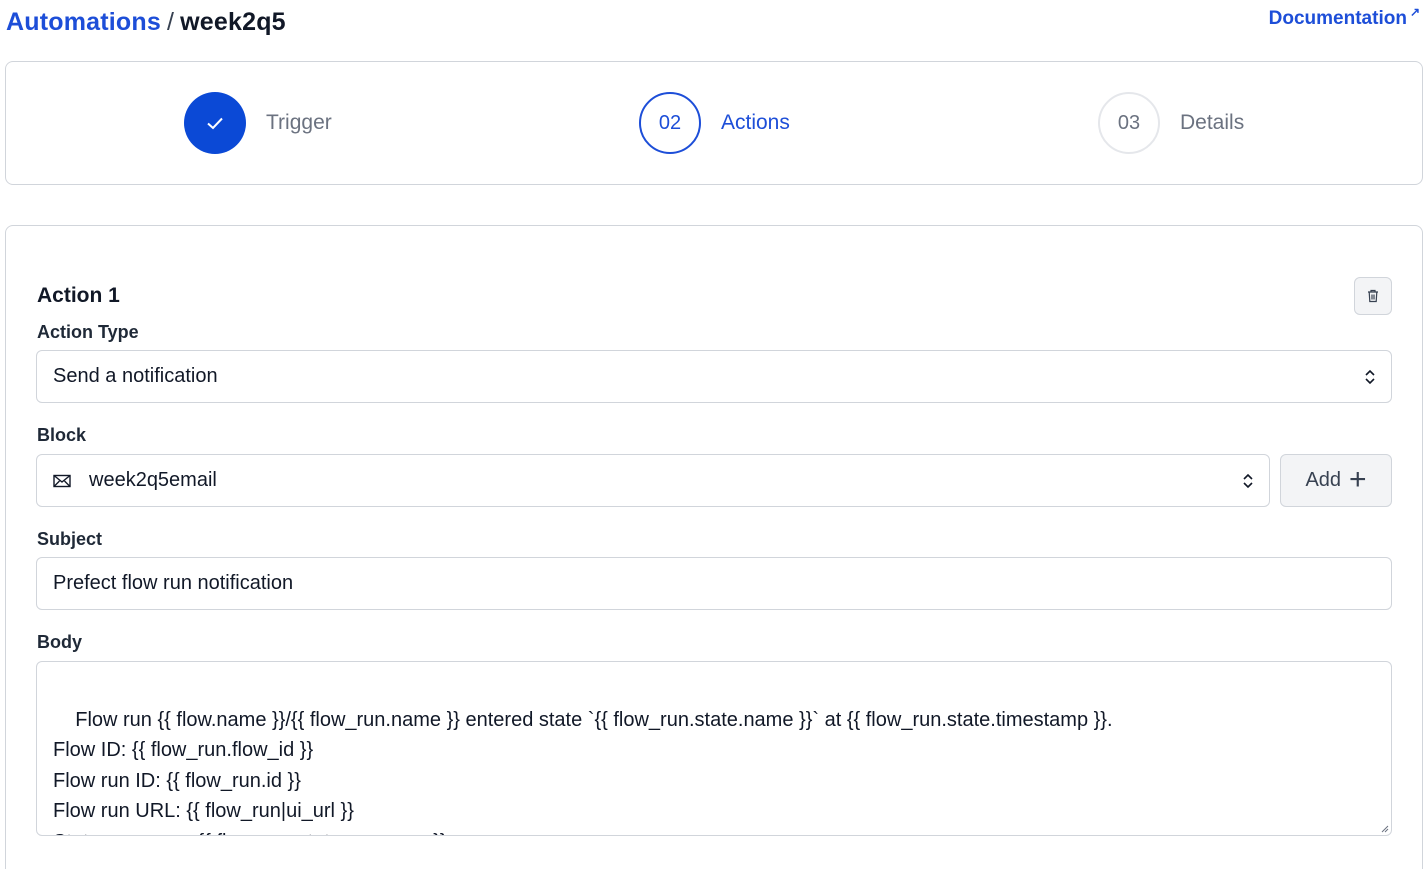 The image size is (1428, 869). I want to click on plus-icon: +, so click(1358, 479).